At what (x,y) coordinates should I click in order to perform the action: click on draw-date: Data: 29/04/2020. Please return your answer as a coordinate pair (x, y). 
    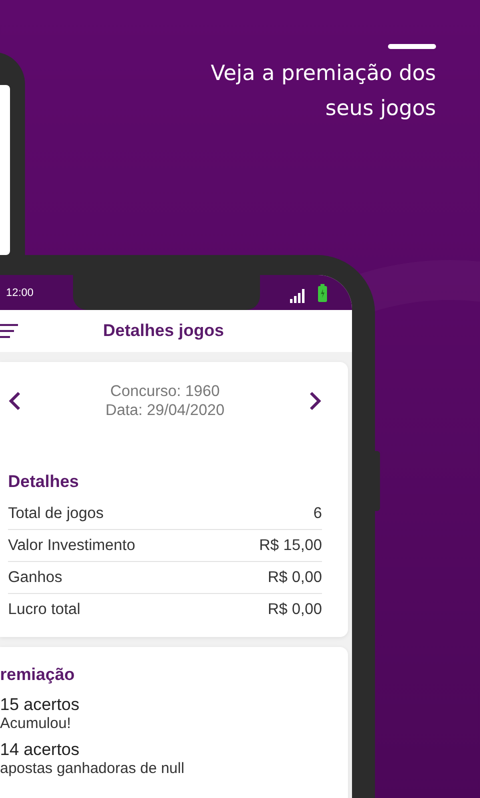
    Looking at the image, I should click on (165, 410).